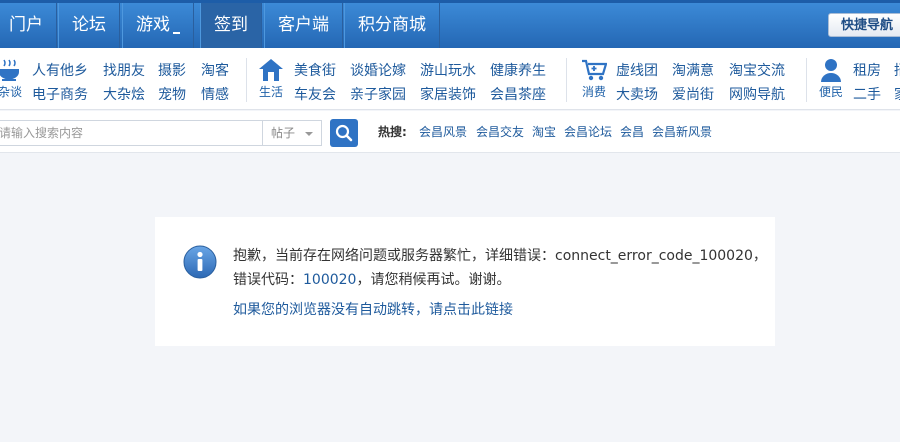 Image resolution: width=900 pixels, height=442 pixels. What do you see at coordinates (153, 25) in the screenshot?
I see `nav-label: 游戏` at bounding box center [153, 25].